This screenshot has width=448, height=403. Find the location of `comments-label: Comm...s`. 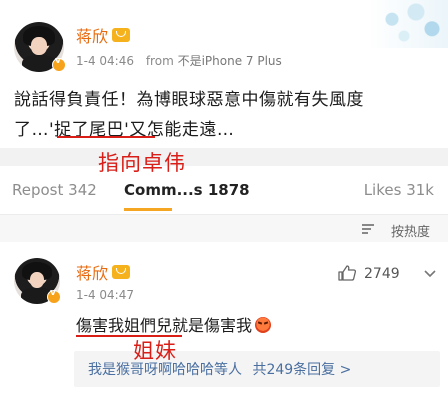

comments-label: Comm...s is located at coordinates (163, 190).